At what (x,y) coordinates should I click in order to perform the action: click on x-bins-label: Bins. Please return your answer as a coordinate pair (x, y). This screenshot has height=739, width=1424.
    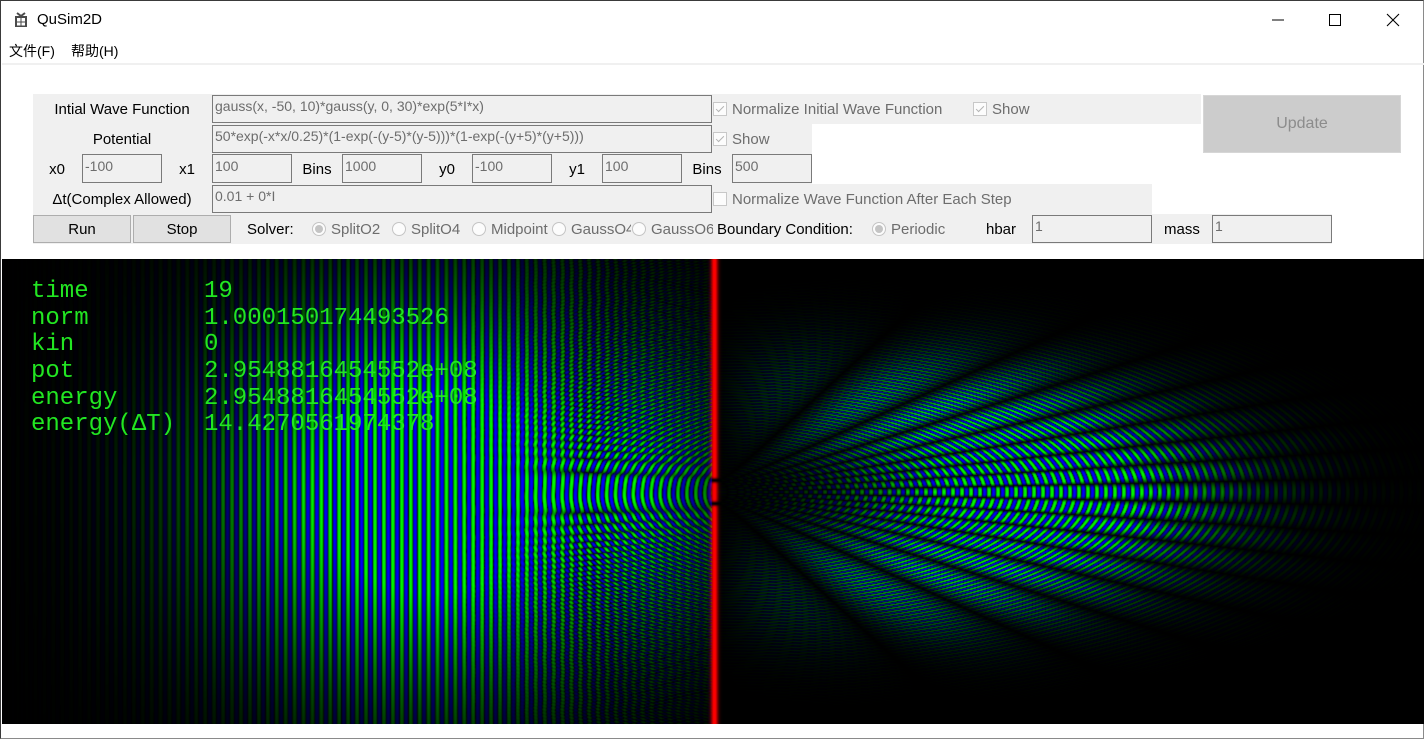
    Looking at the image, I should click on (317, 169).